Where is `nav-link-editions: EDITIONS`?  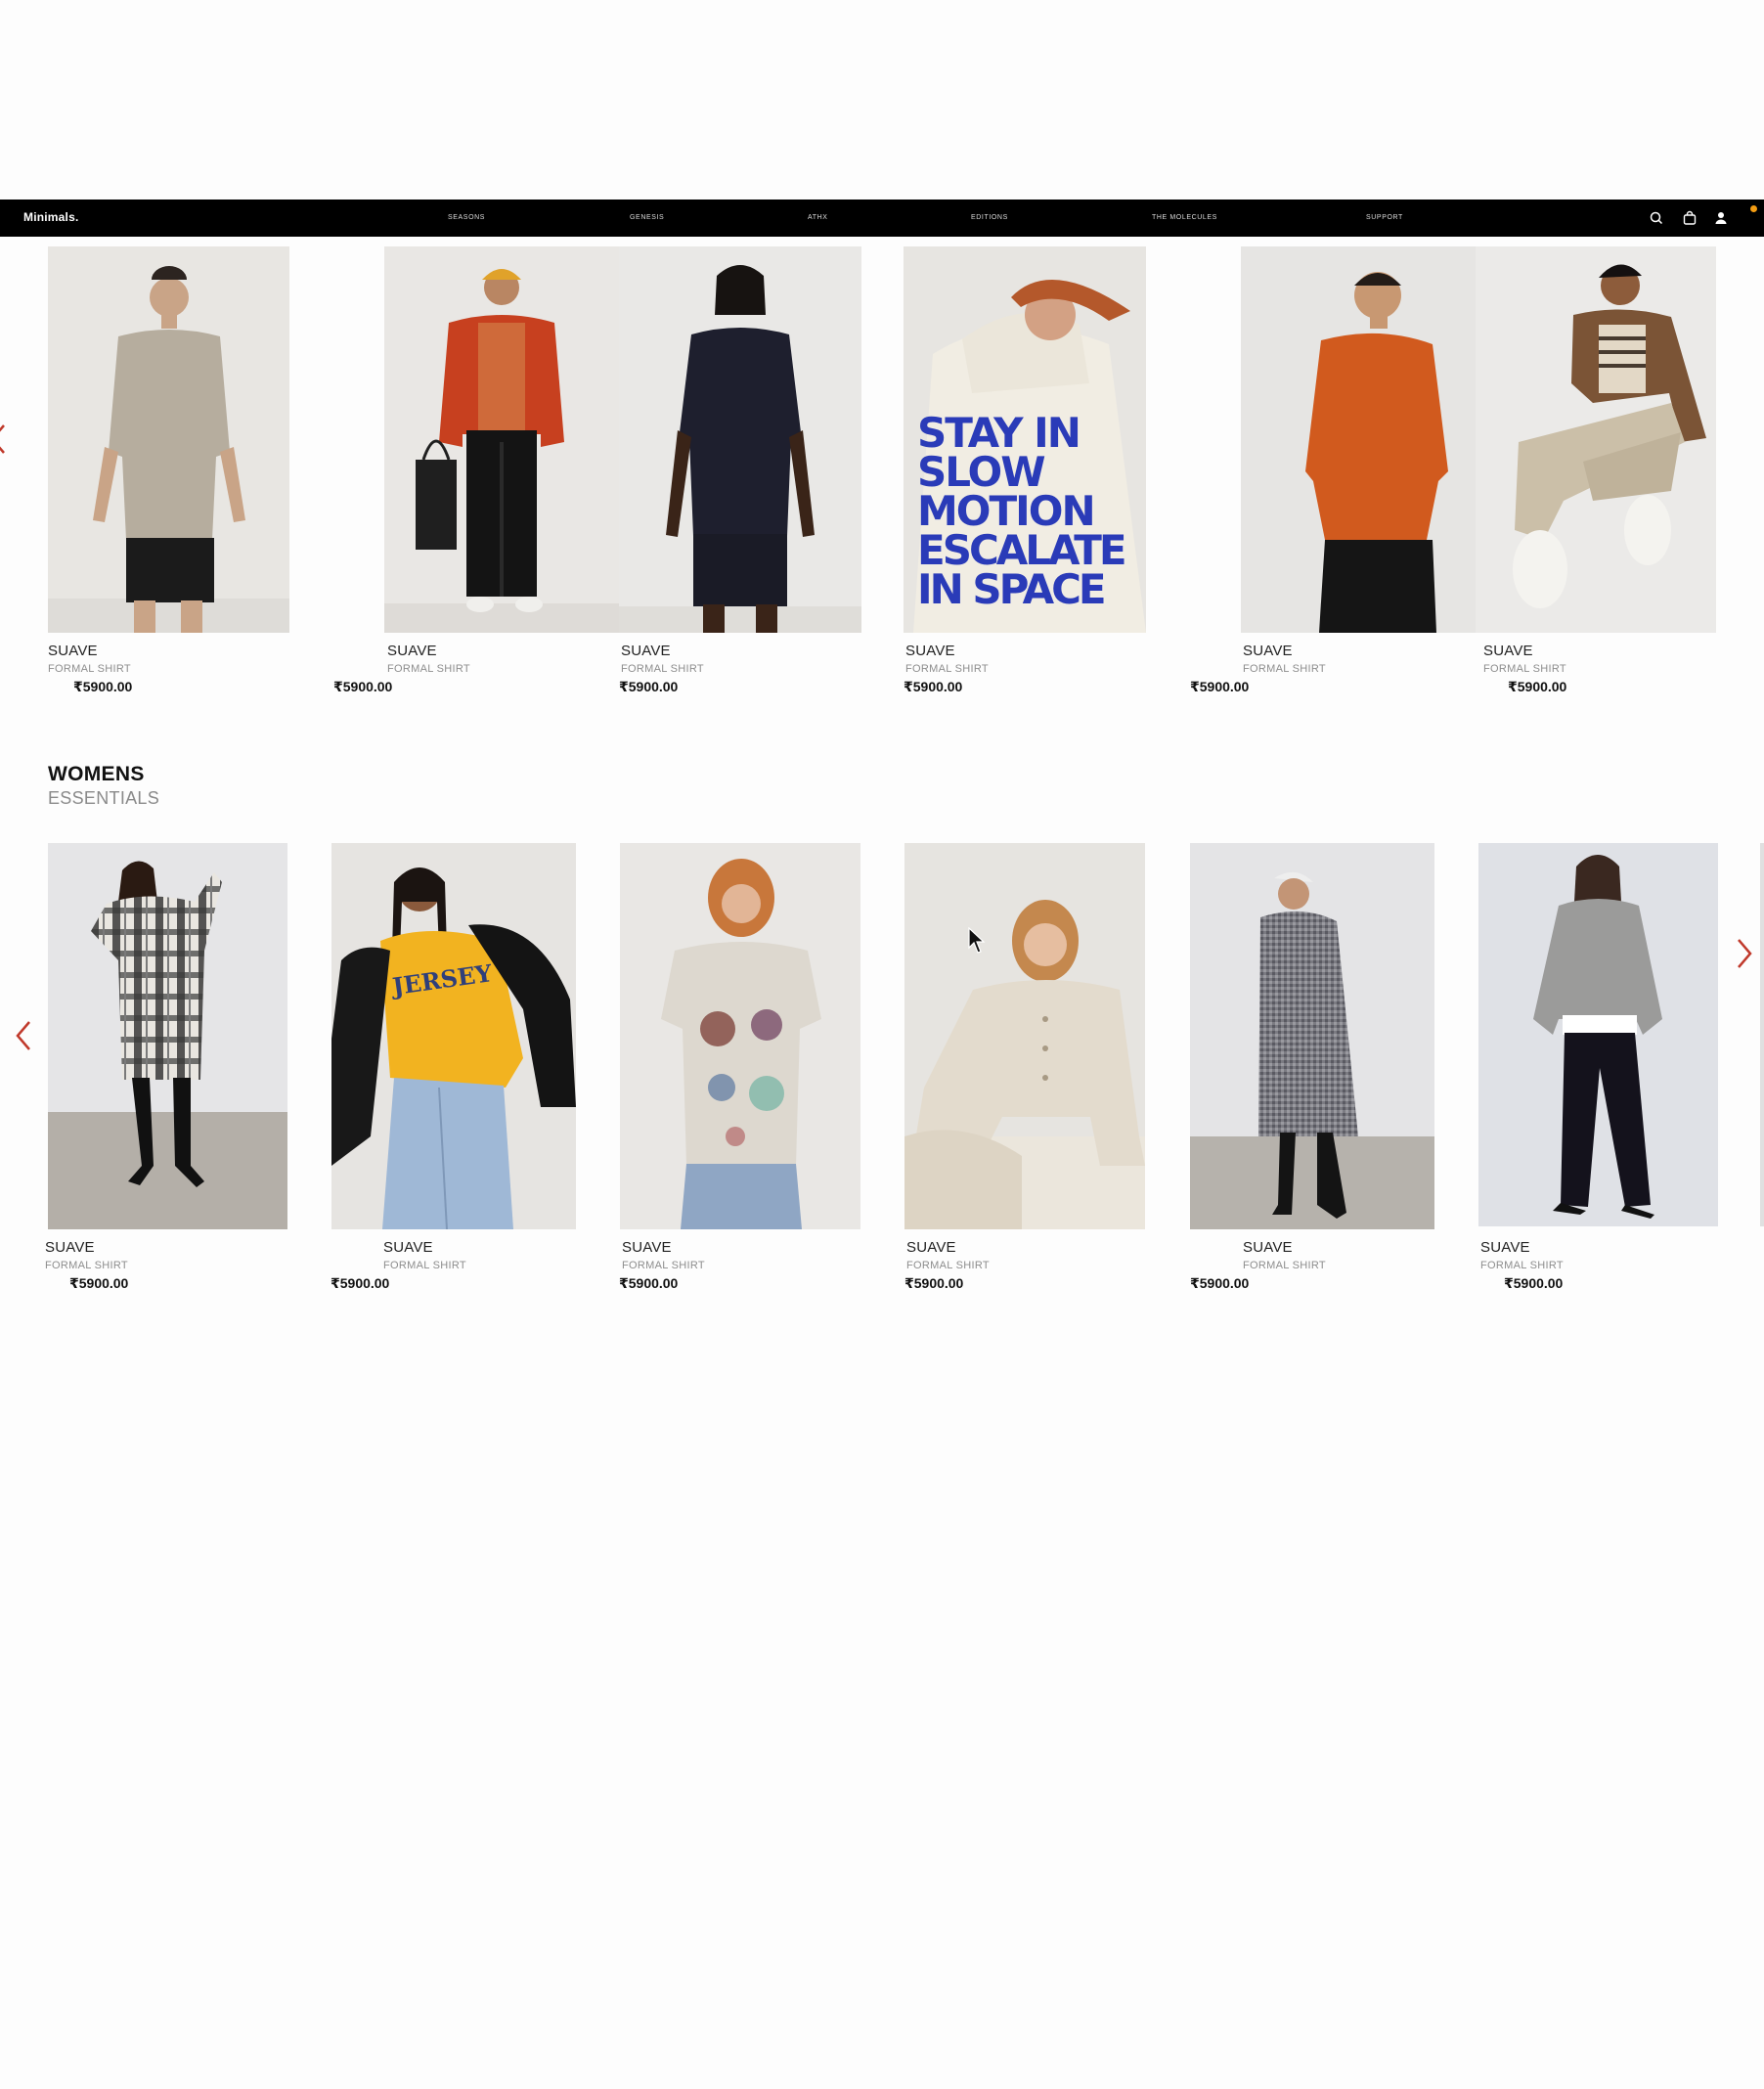 nav-link-editions: EDITIONS is located at coordinates (989, 217).